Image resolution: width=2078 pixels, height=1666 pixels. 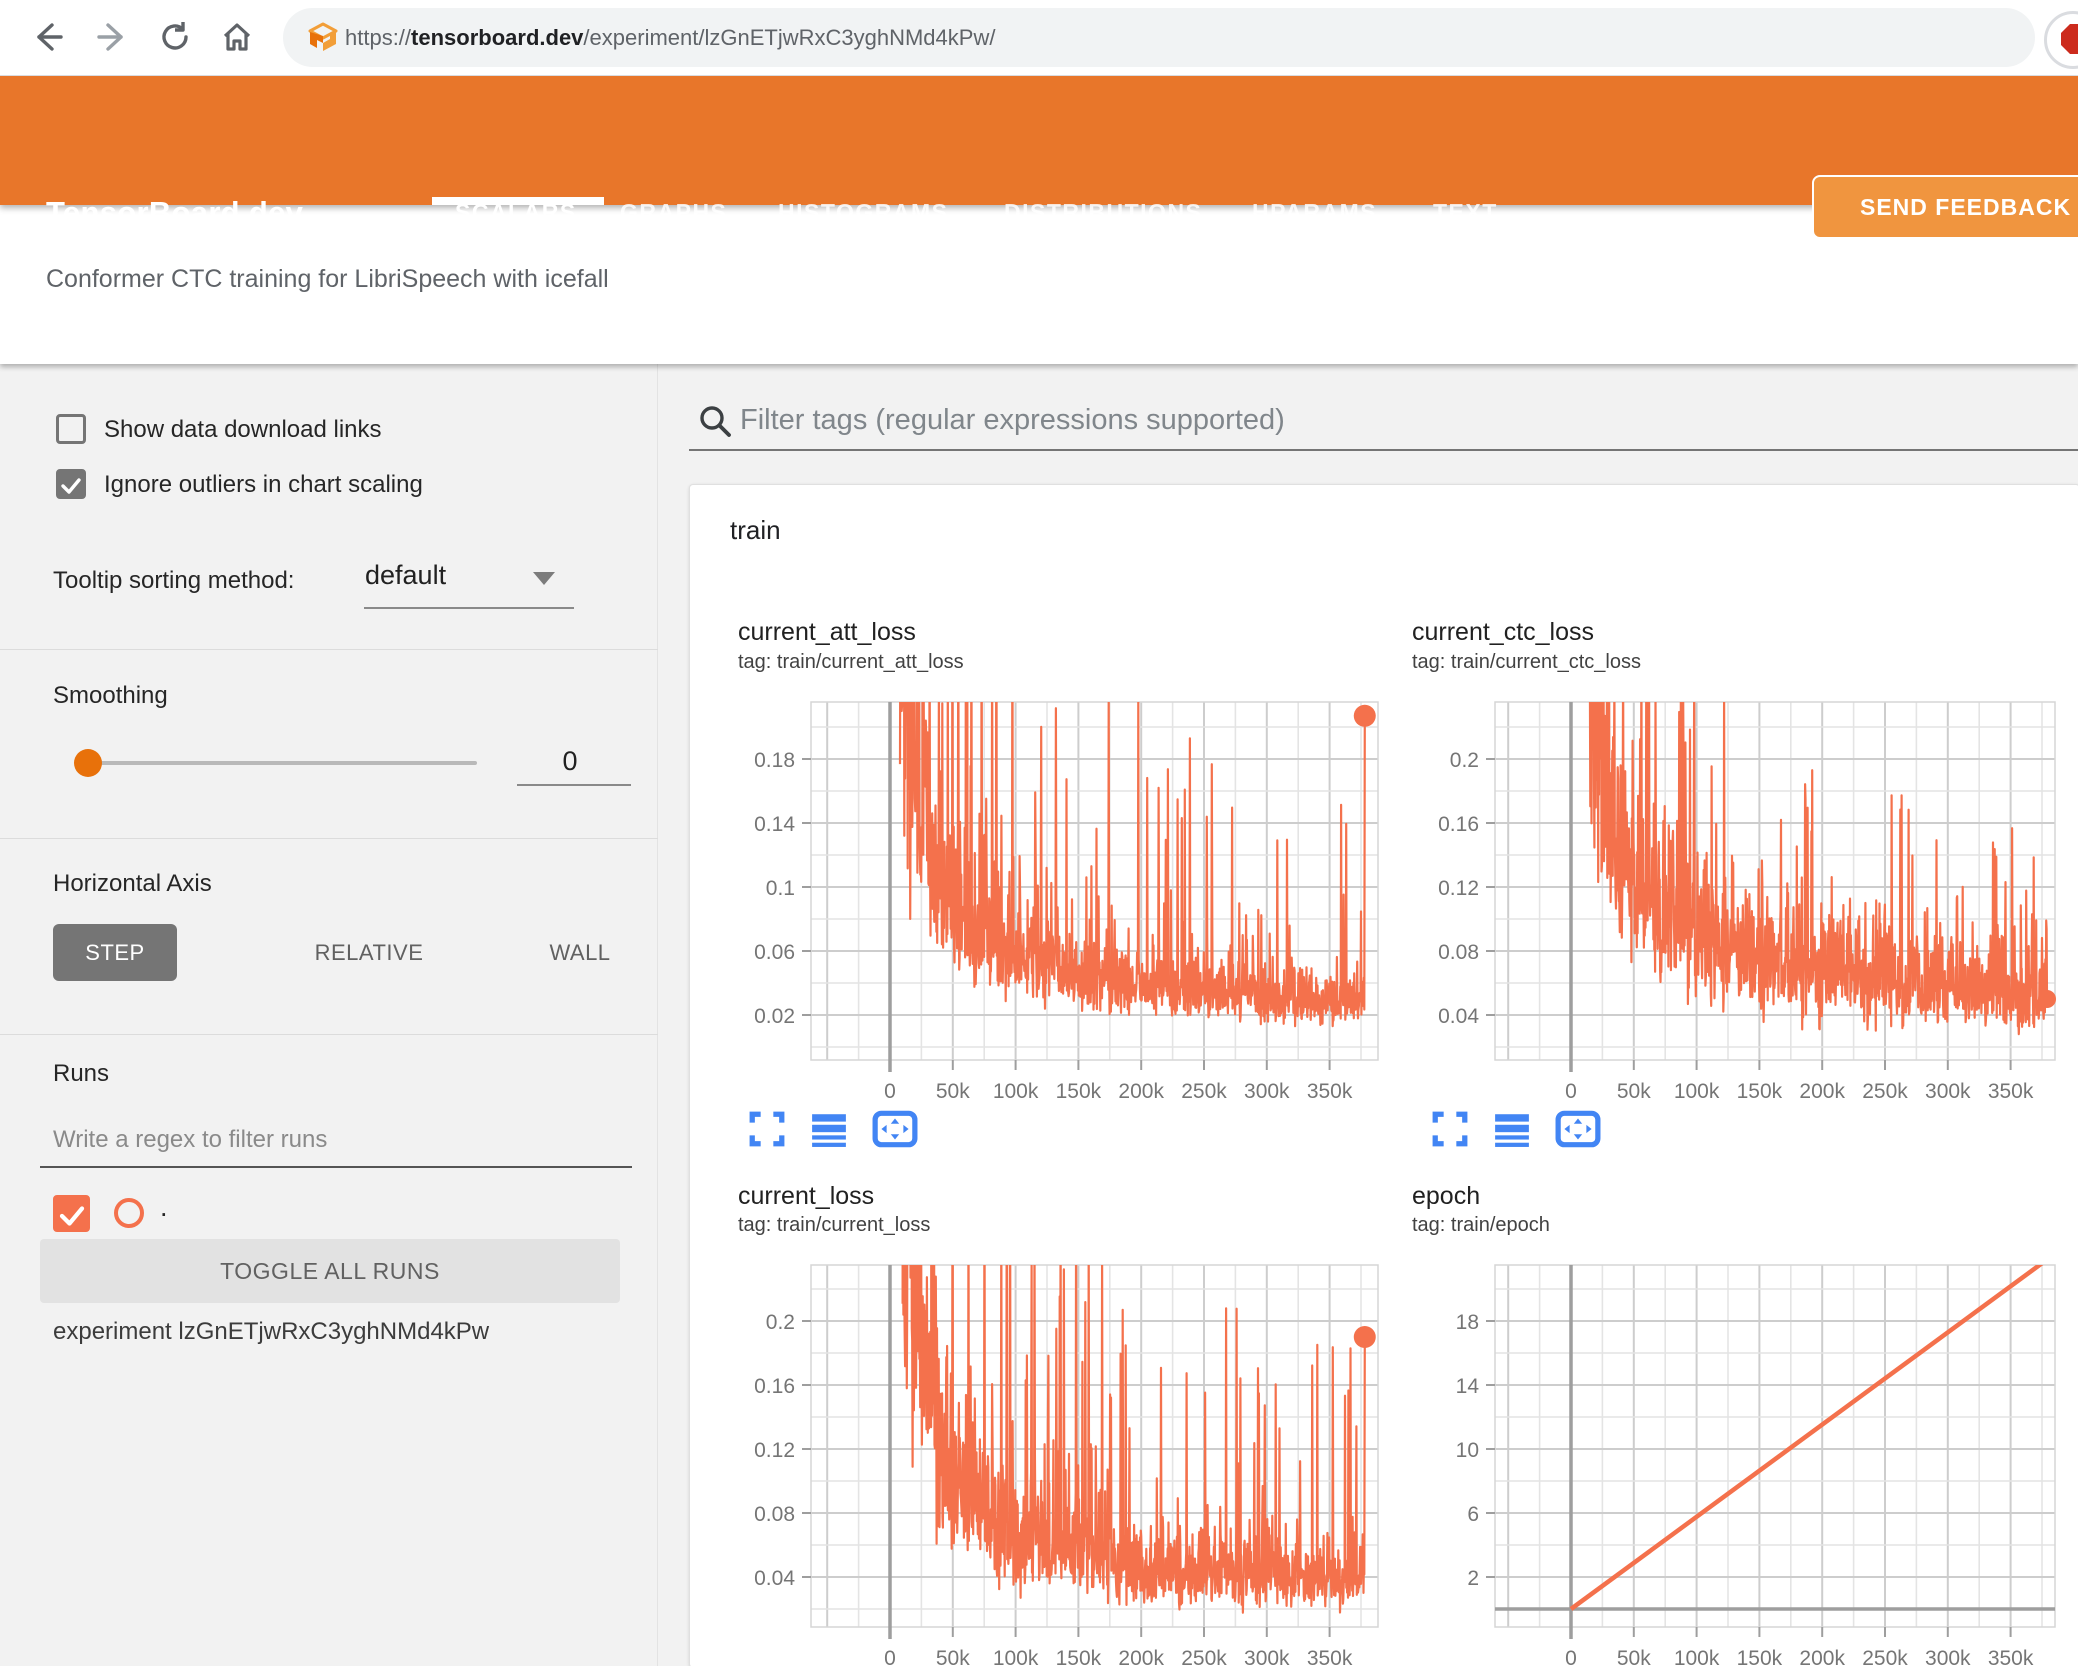 I want to click on run-color-swatch-icon, so click(x=129, y=1213).